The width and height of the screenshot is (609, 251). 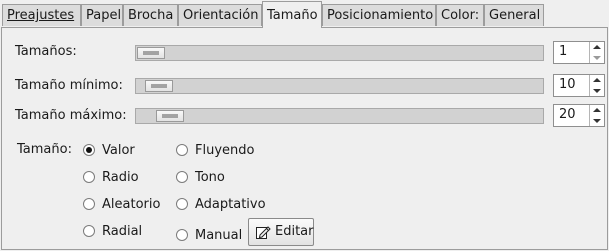 What do you see at coordinates (292, 14) in the screenshot?
I see `tab-tamano: Tamaño` at bounding box center [292, 14].